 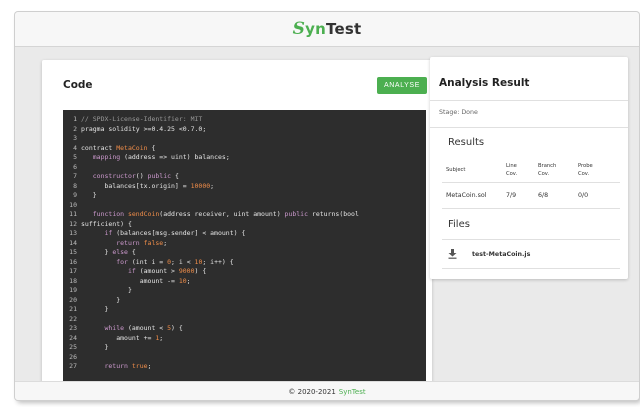 What do you see at coordinates (175, 157) in the screenshot?
I see `code-token: (address => uint) balances;` at bounding box center [175, 157].